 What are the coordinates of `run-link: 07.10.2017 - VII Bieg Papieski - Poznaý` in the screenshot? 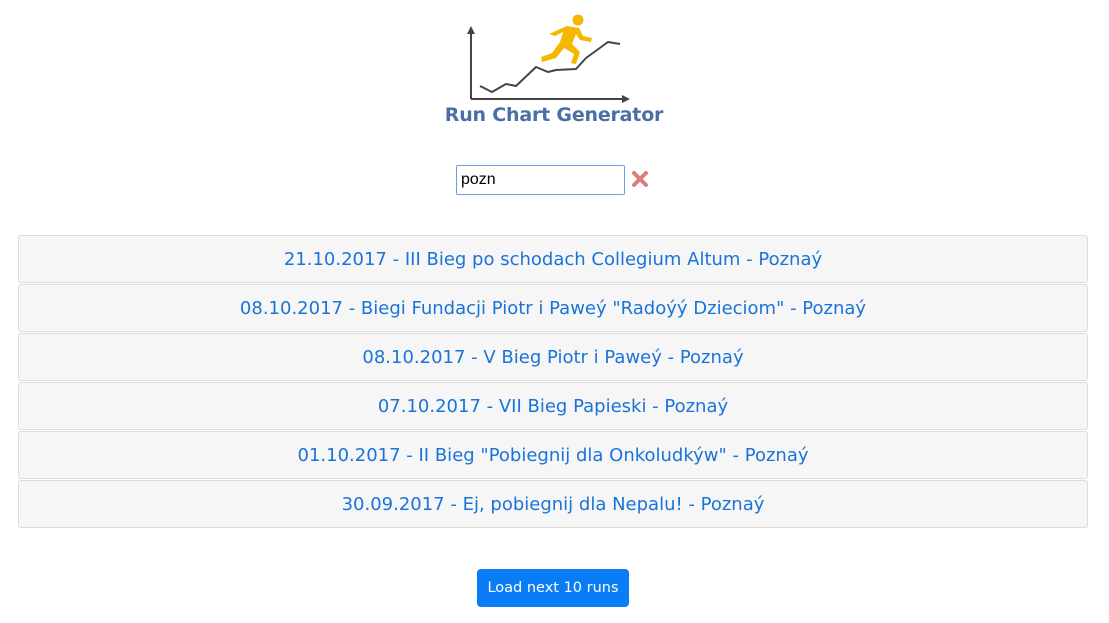 It's located at (553, 406).